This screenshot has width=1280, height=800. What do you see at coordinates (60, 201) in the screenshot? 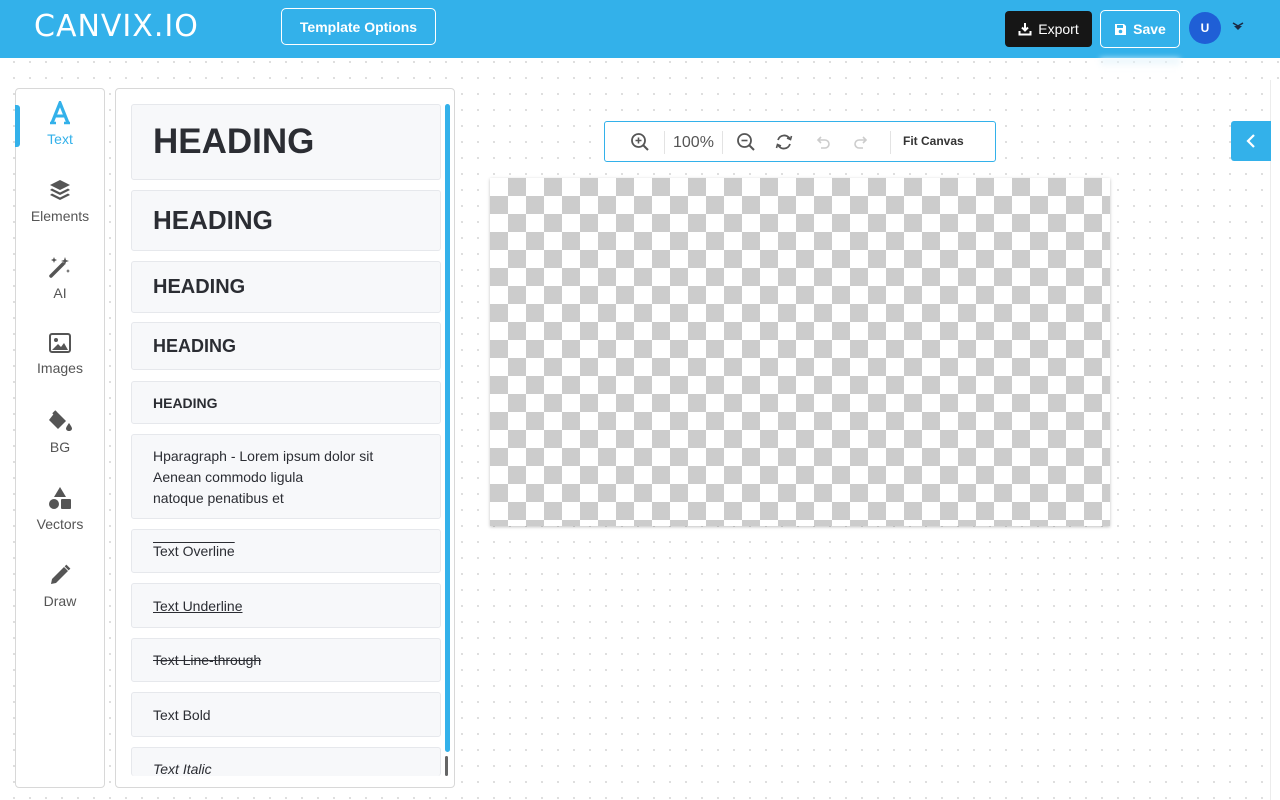
I see `sidebar-item-elements: Elements` at bounding box center [60, 201].